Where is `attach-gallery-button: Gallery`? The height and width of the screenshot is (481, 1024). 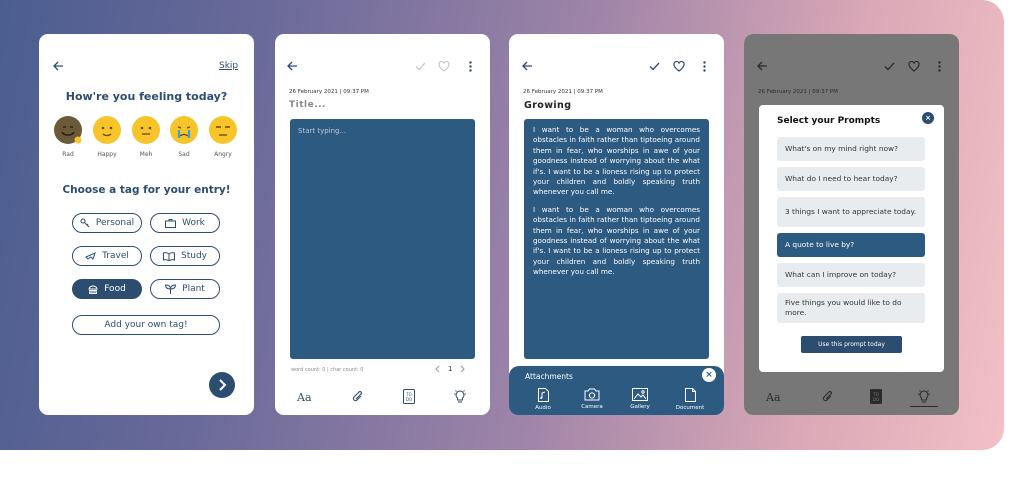
attach-gallery-button: Gallery is located at coordinates (640, 399).